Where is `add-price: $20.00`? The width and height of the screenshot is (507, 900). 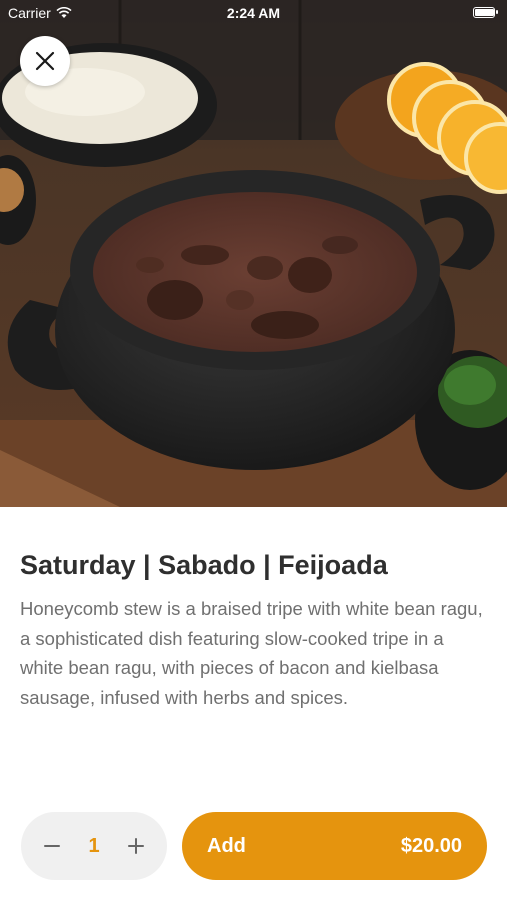 add-price: $20.00 is located at coordinates (431, 845).